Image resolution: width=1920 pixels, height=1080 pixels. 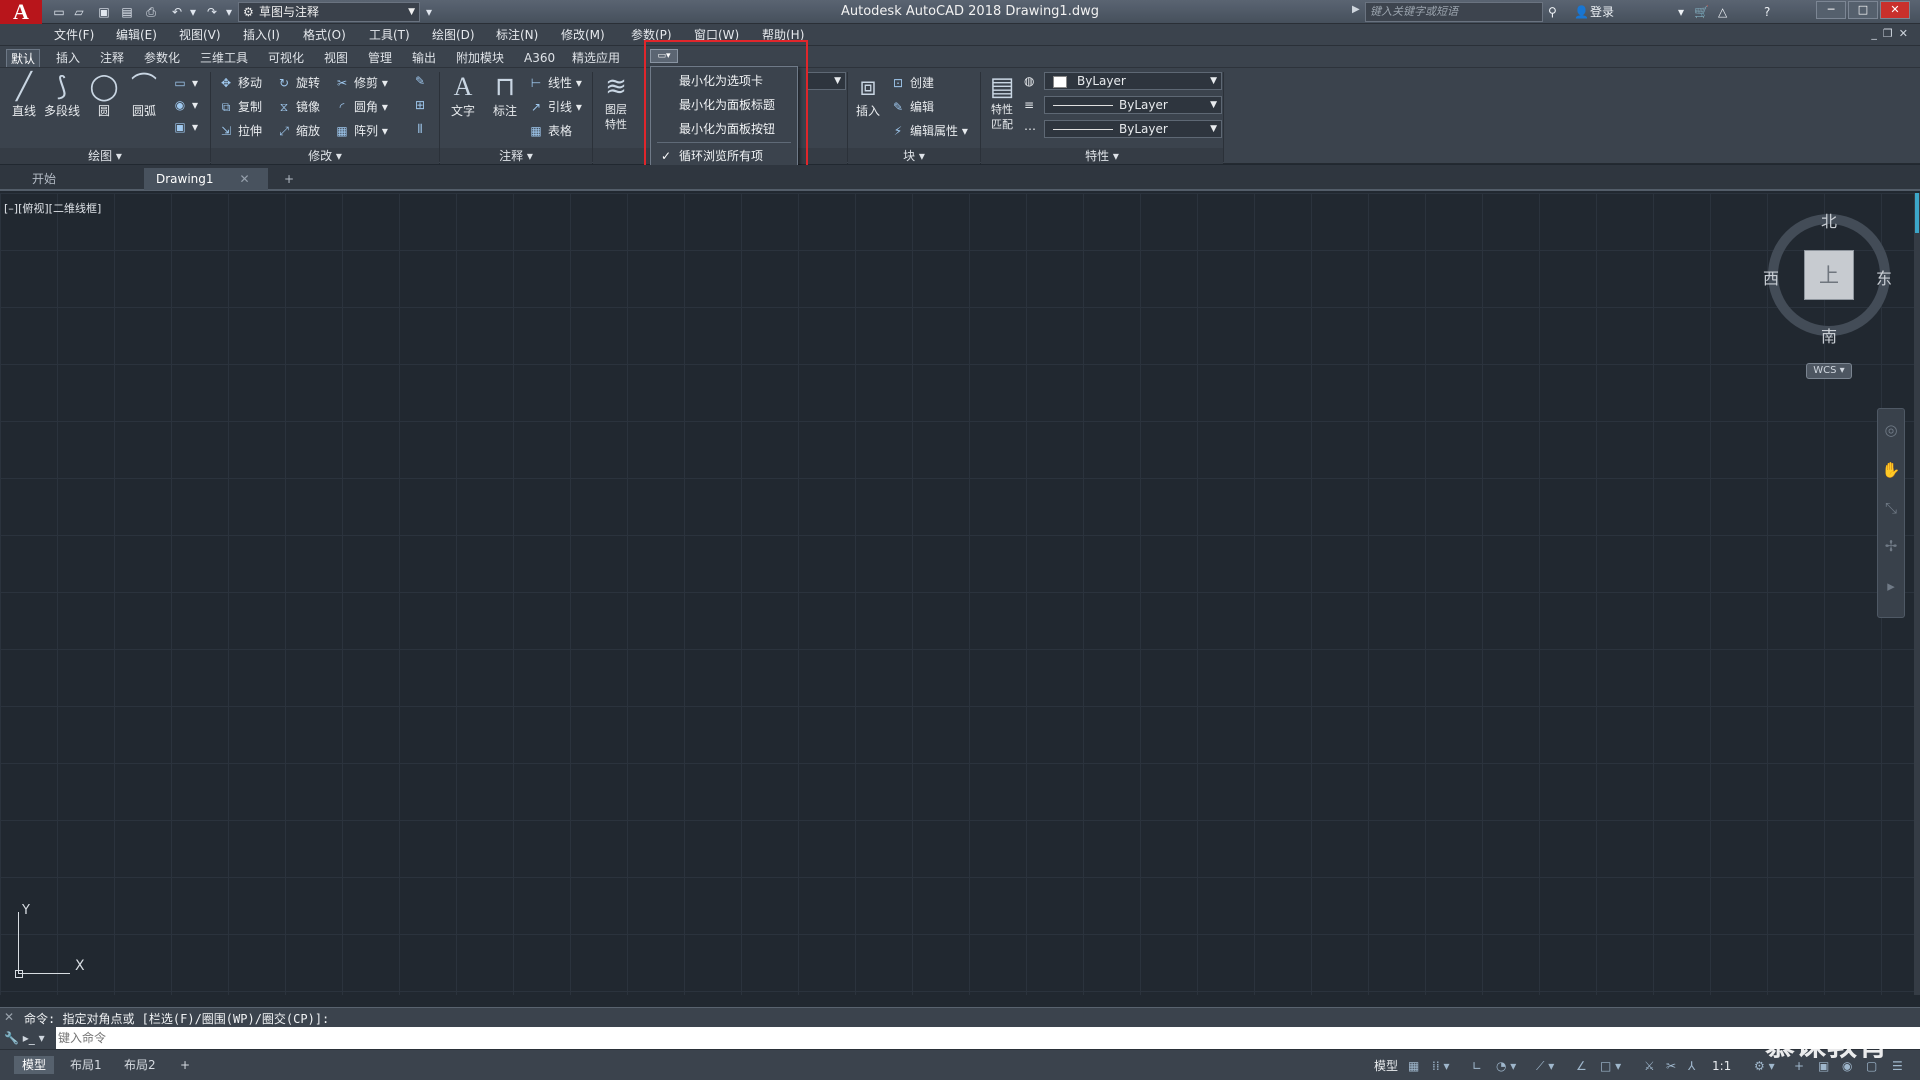 I want to click on tab-insert: 插入, so click(x=68, y=58).